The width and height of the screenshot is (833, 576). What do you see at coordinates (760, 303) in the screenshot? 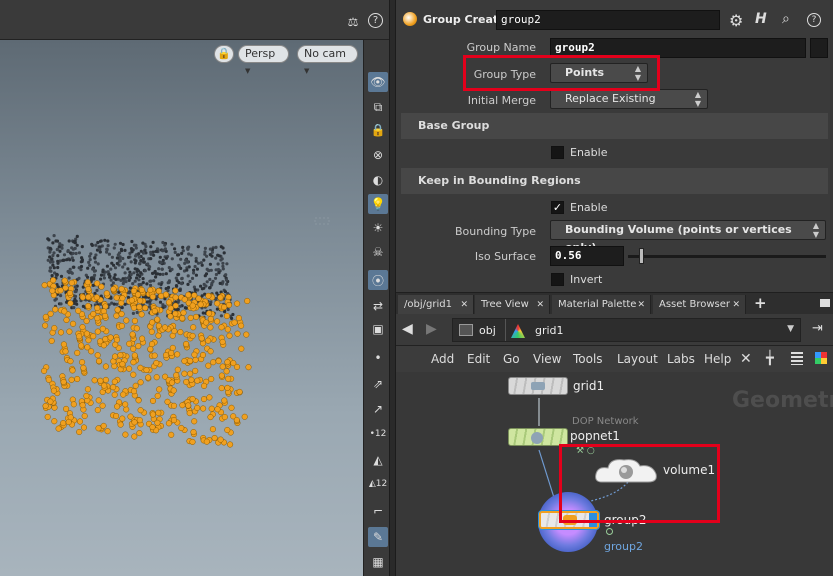
I see `add-tab-button: +` at bounding box center [760, 303].